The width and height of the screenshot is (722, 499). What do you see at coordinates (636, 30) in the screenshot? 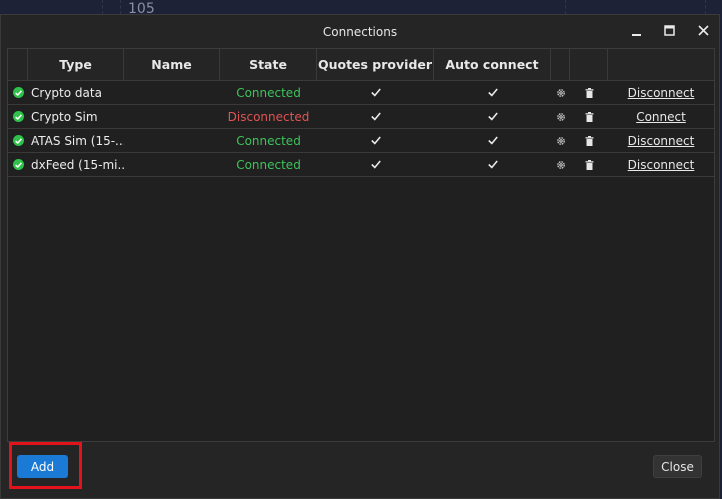
I see `minimize-icon` at bounding box center [636, 30].